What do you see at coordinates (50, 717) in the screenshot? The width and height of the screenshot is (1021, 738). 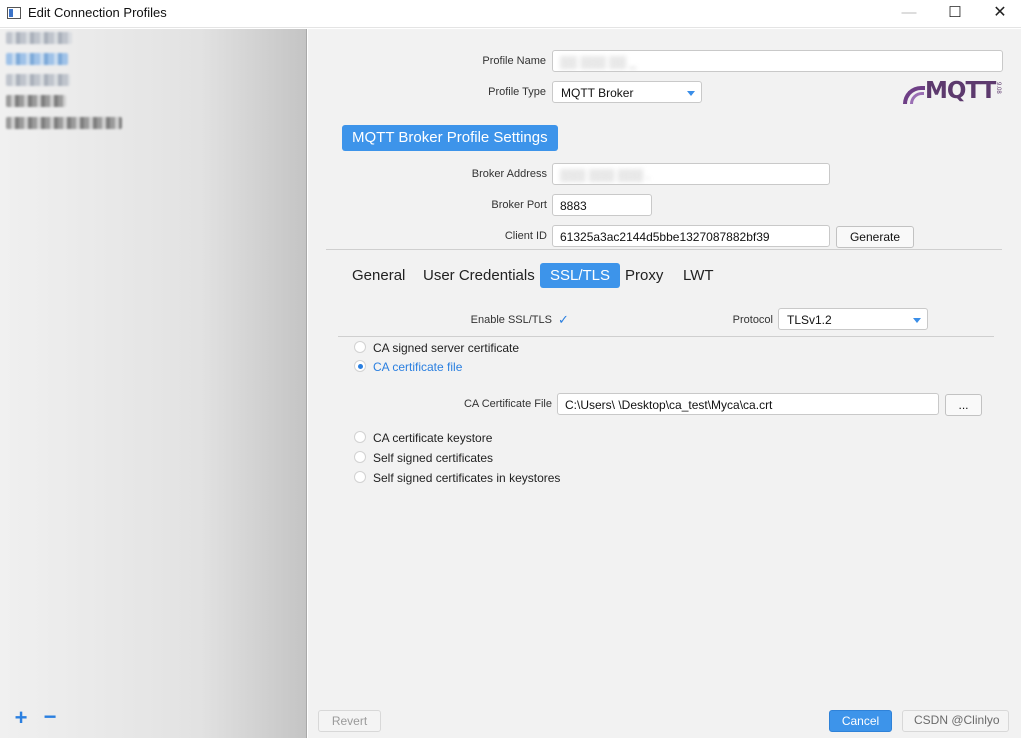 I see `remove-profile-button: −` at bounding box center [50, 717].